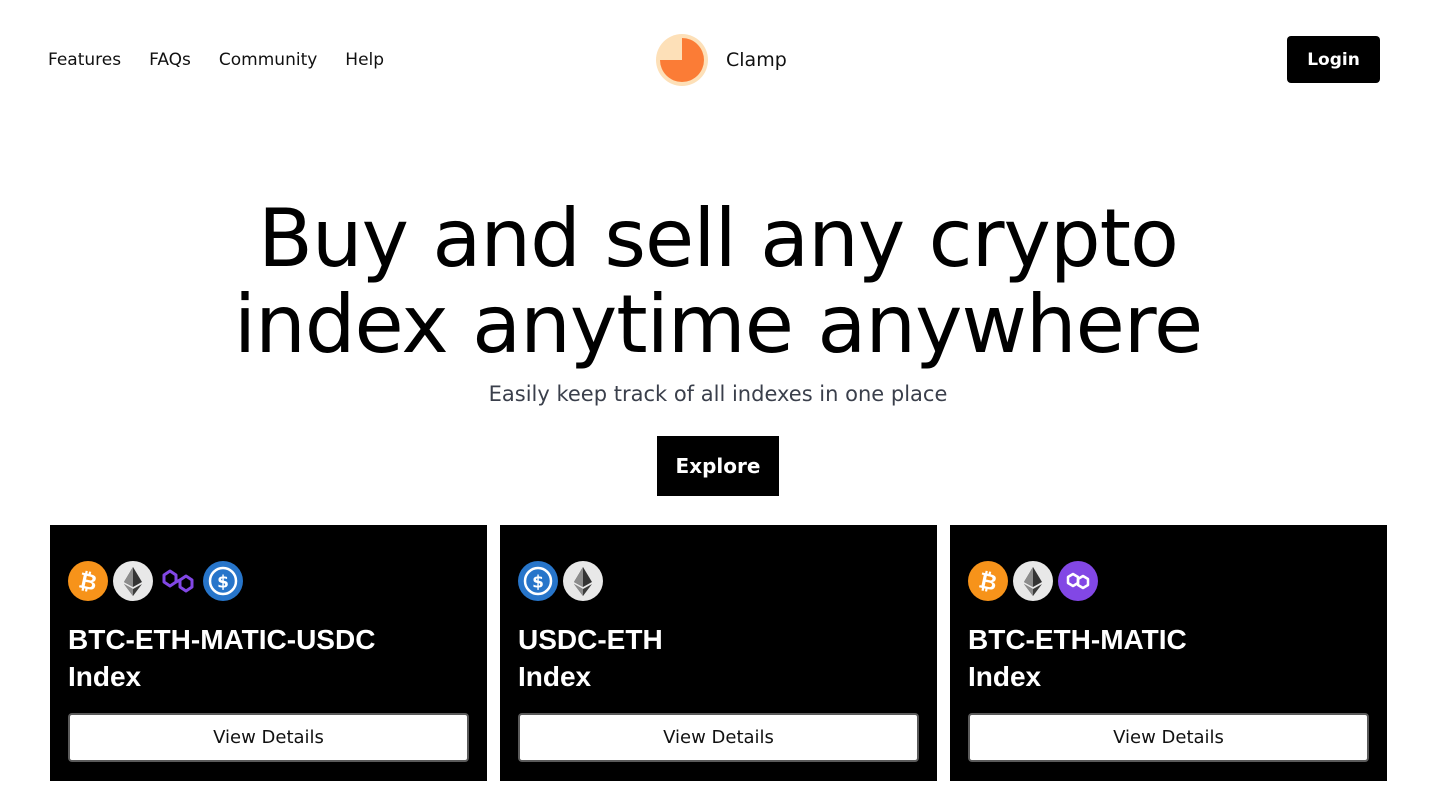 The width and height of the screenshot is (1450, 800). I want to click on card-title: BTC-ETH-MATIC Index, so click(1168, 658).